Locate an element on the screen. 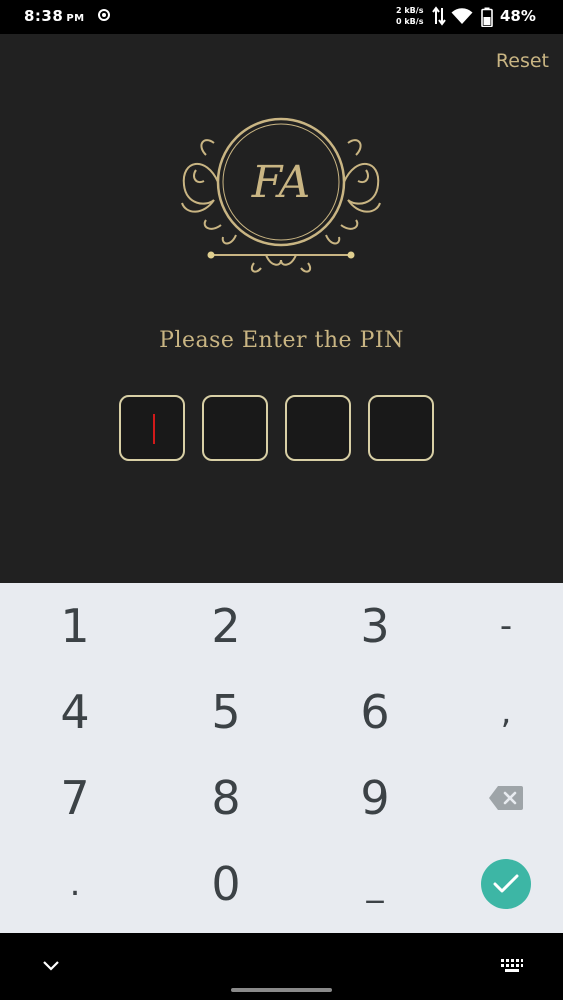 The height and width of the screenshot is (1000, 563). key-2: 2 is located at coordinates (226, 626).